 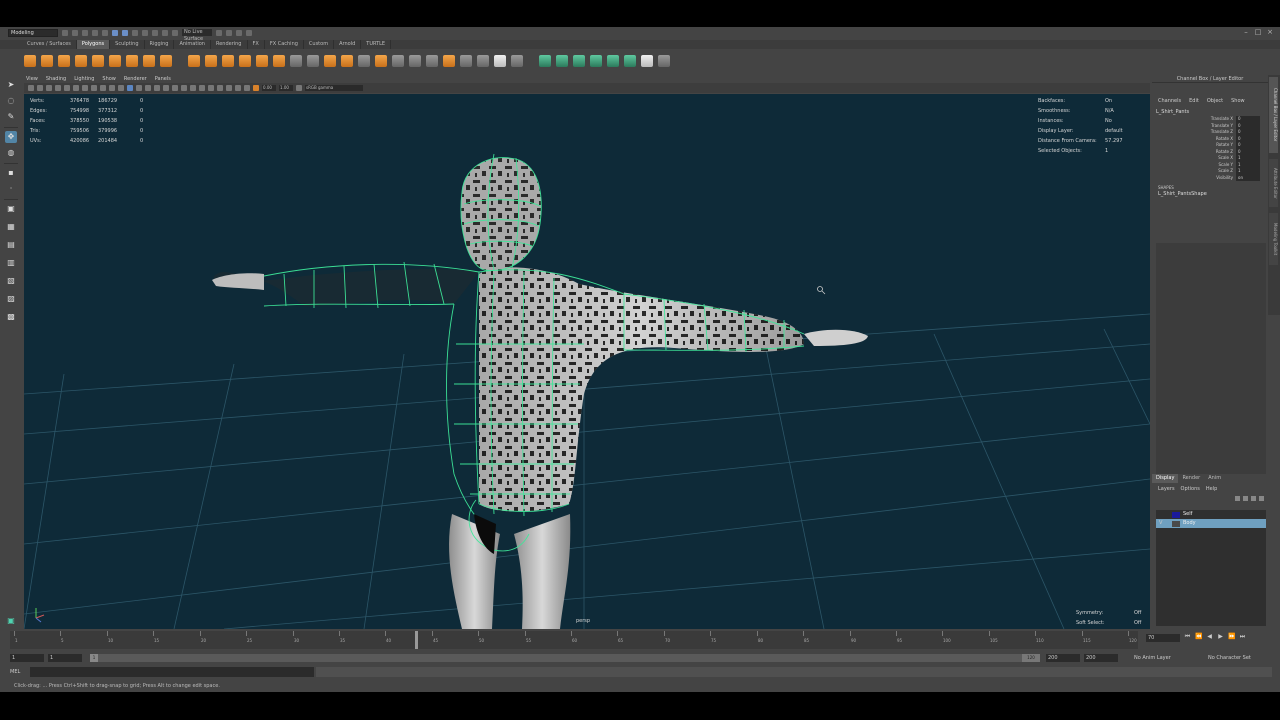 What do you see at coordinates (11, 117) in the screenshot?
I see `paint-select-icon: ✎` at bounding box center [11, 117].